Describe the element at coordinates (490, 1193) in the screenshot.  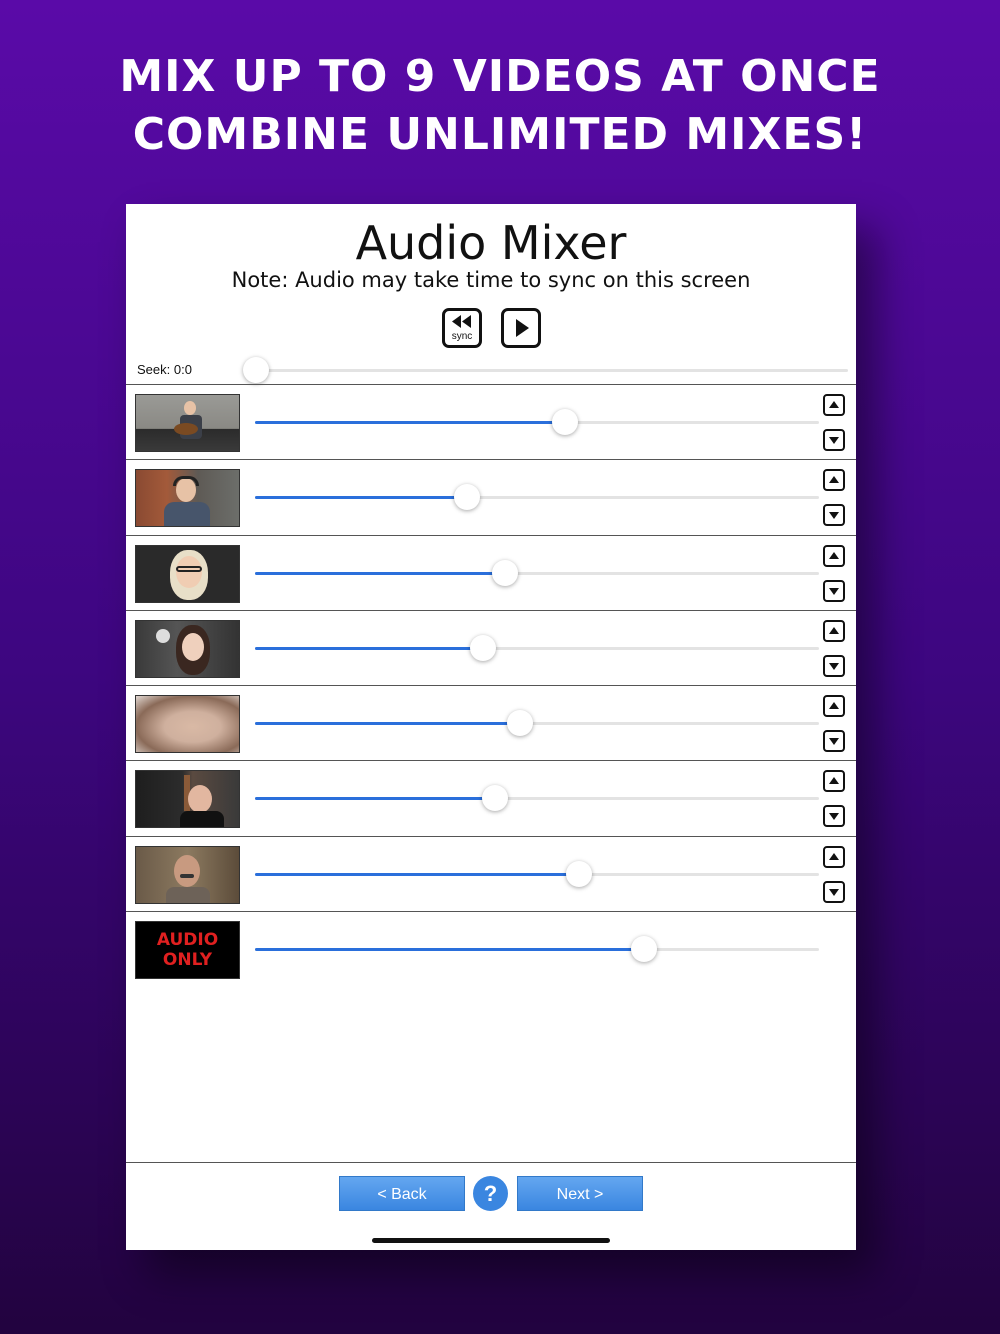
I see `help-button: ?` at that location.